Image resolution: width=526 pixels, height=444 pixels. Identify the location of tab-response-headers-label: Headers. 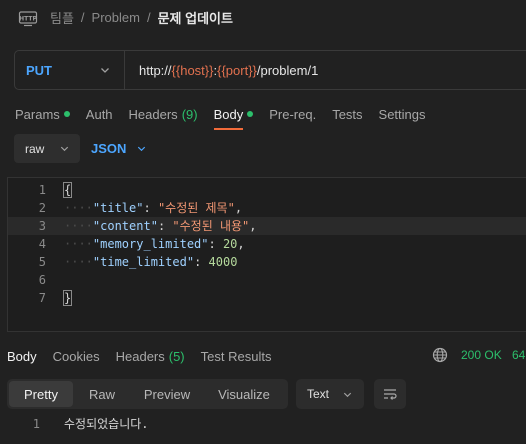
(140, 356).